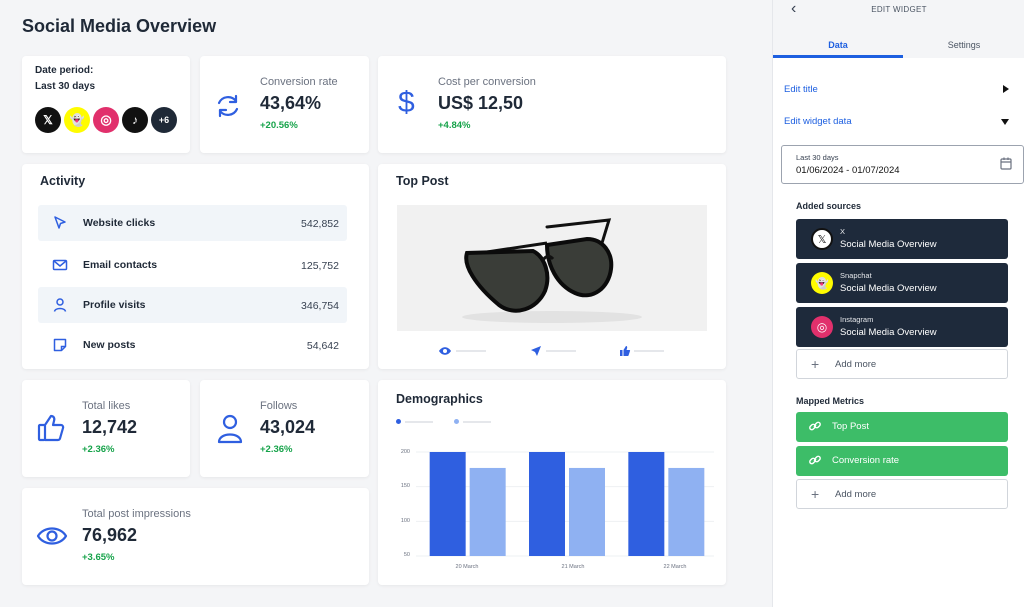 The height and width of the screenshot is (607, 1024). What do you see at coordinates (65, 86) in the screenshot?
I see `date-period-value: Last 30 days` at bounding box center [65, 86].